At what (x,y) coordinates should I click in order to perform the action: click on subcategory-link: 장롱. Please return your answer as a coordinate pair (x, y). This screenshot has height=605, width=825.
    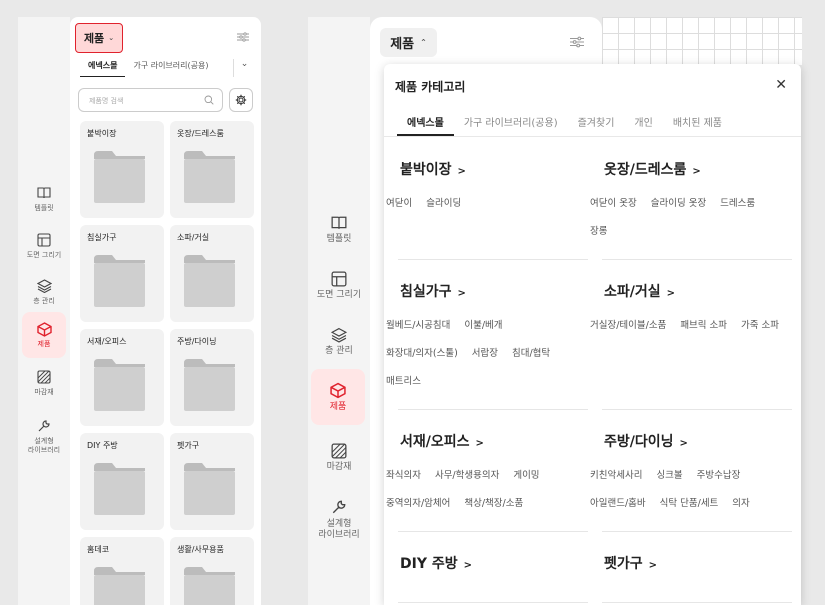
    Looking at the image, I should click on (598, 230).